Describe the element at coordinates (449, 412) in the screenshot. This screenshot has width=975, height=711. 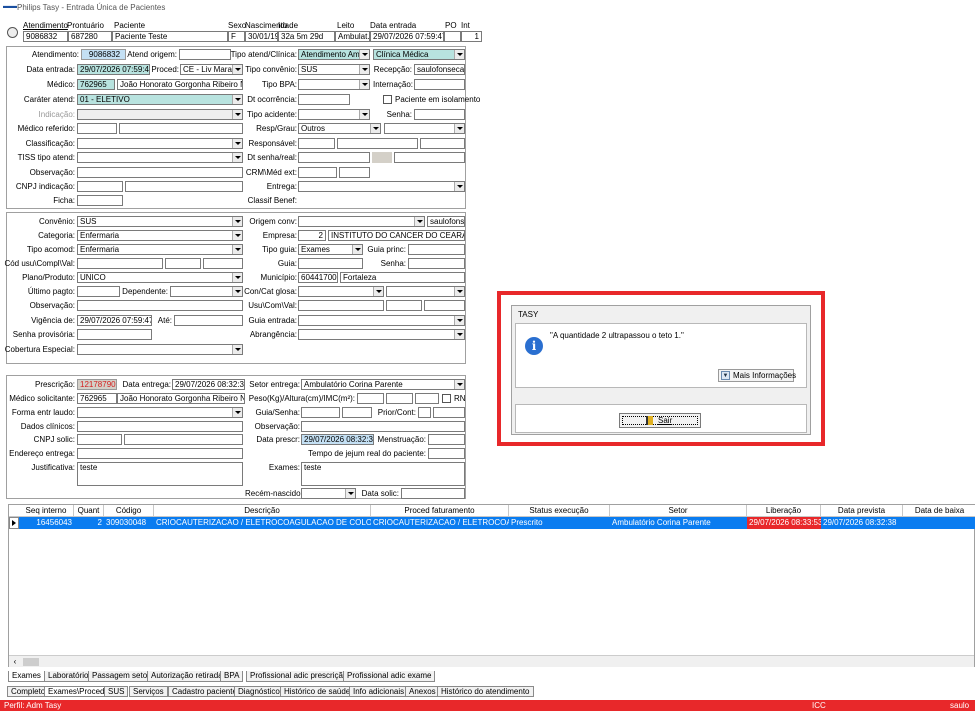
I see `cont-field` at that location.